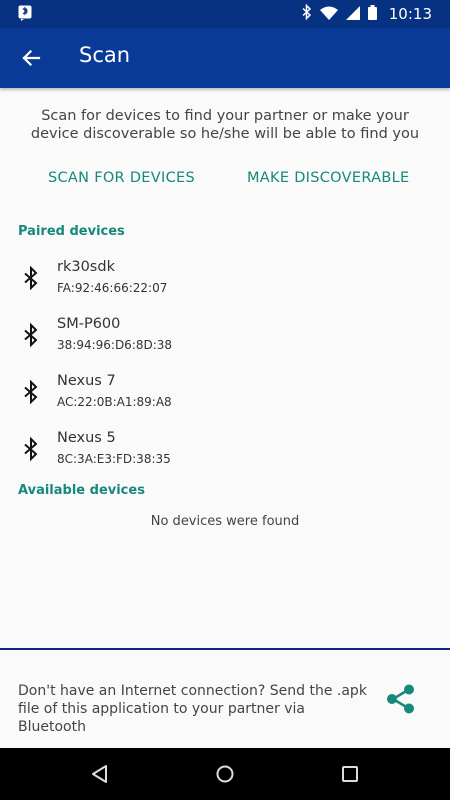  What do you see at coordinates (115, 345) in the screenshot?
I see `device-mac-address: 38:94:96:D6:8D:38` at bounding box center [115, 345].